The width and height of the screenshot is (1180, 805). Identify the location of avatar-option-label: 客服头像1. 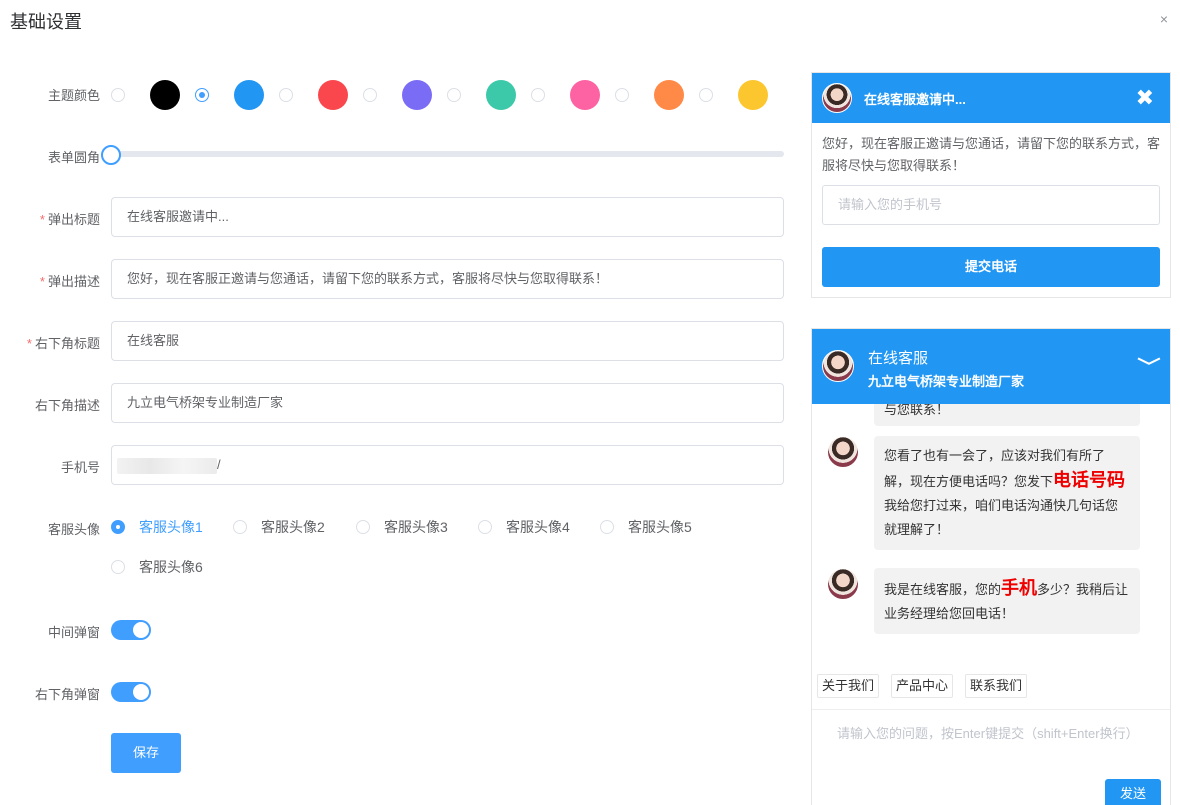
(171, 527).